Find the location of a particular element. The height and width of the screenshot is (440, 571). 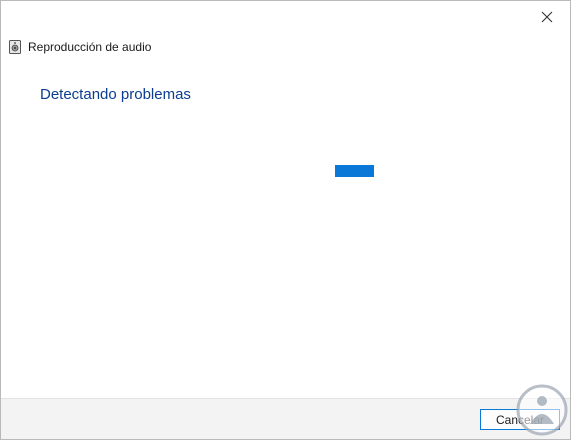

window-title: Reproducción de audio is located at coordinates (90, 47).